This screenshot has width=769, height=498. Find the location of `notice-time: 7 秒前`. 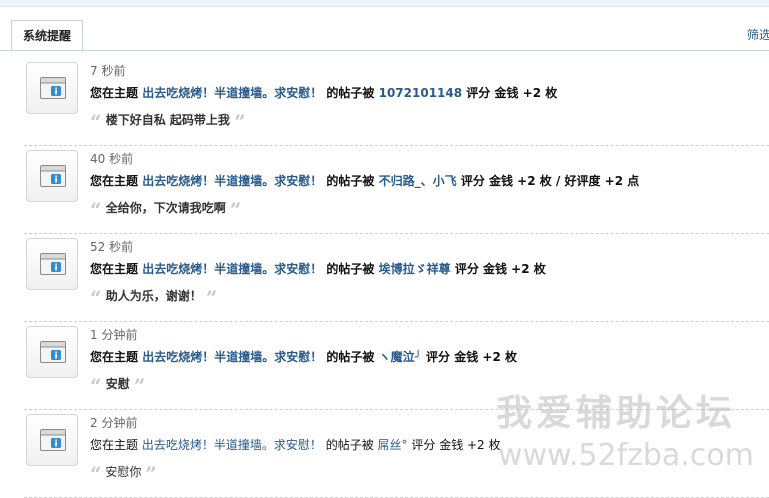

notice-time: 7 秒前 is located at coordinates (108, 71).